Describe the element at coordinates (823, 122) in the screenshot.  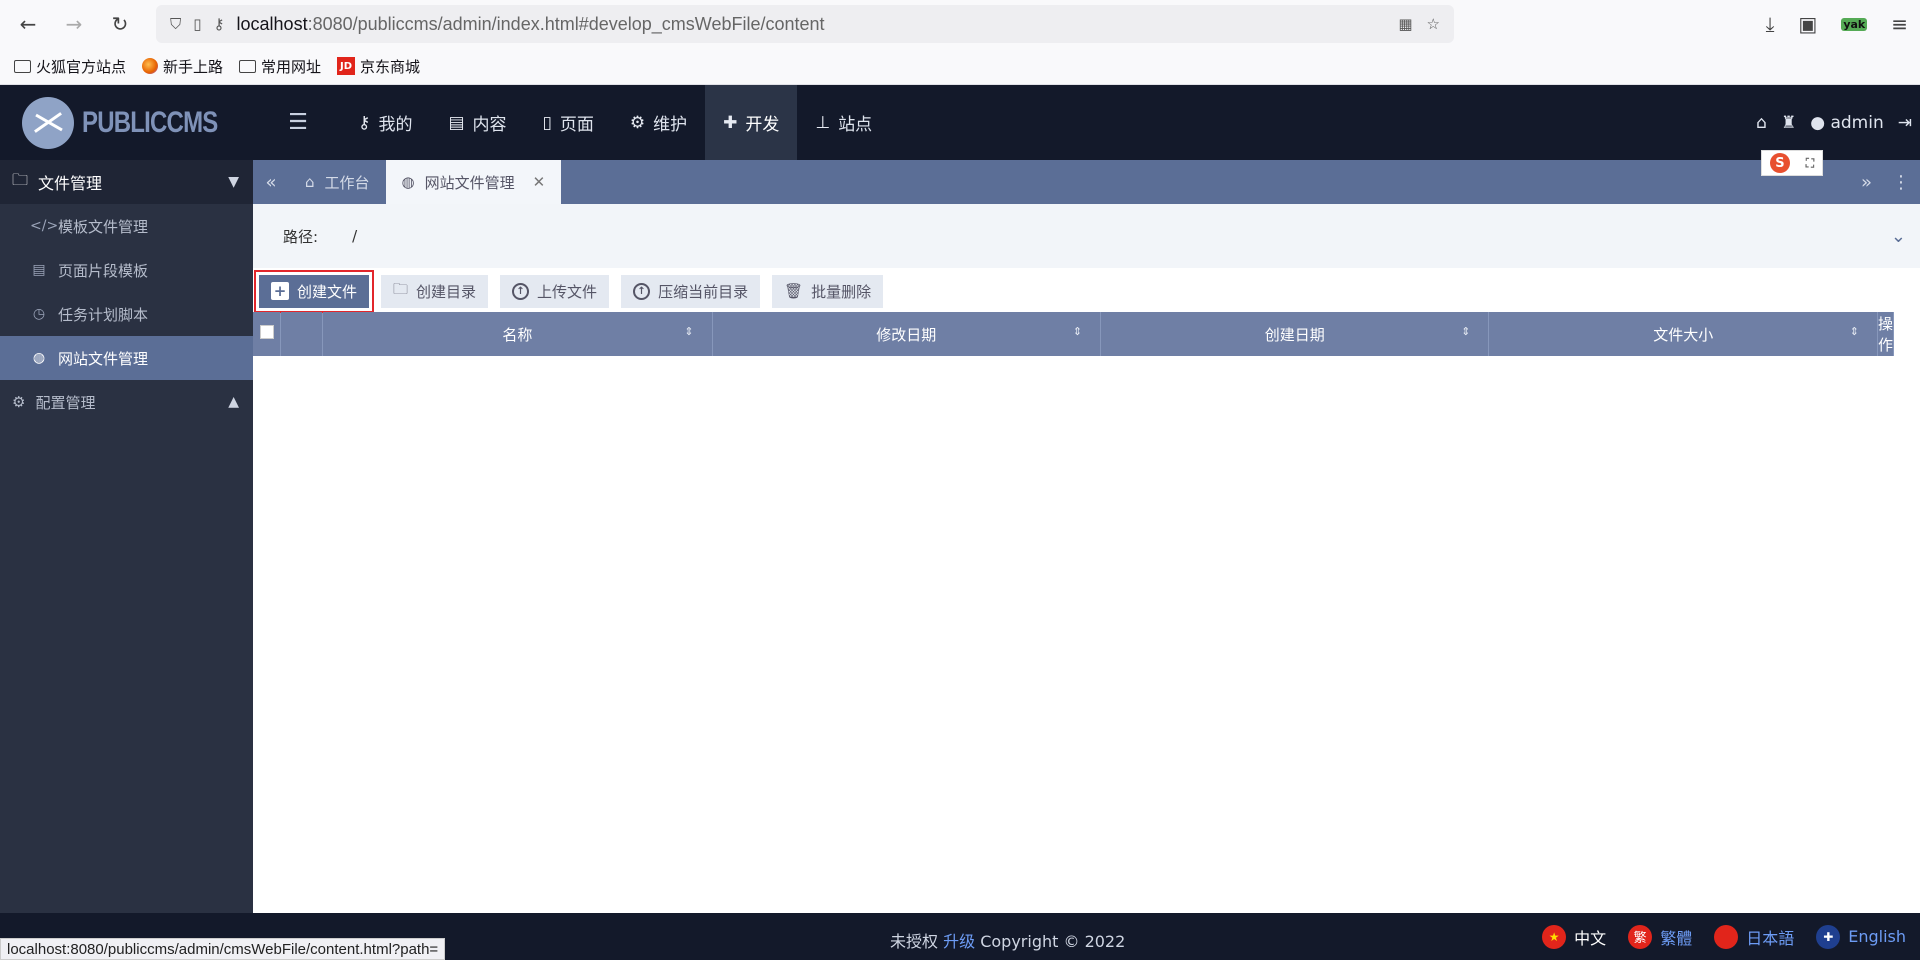
I see `sitemap-icon: ⊥` at that location.